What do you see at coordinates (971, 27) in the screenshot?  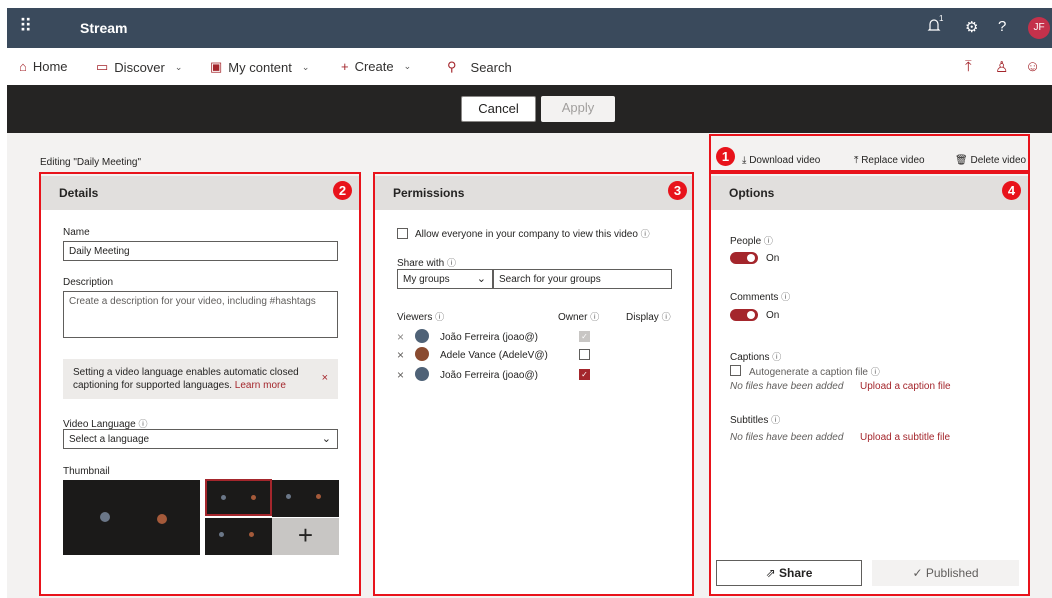 I see `settings-gear-icon: ⚙` at bounding box center [971, 27].